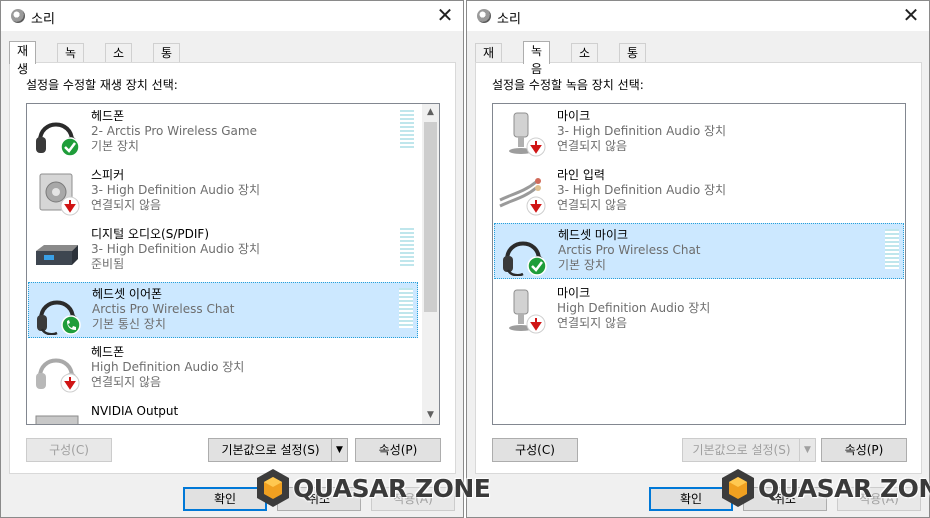 This screenshot has height=518, width=930. I want to click on device-item: 마이크 High Definition Audio 장치 연결되지 않음, so click(699, 310).